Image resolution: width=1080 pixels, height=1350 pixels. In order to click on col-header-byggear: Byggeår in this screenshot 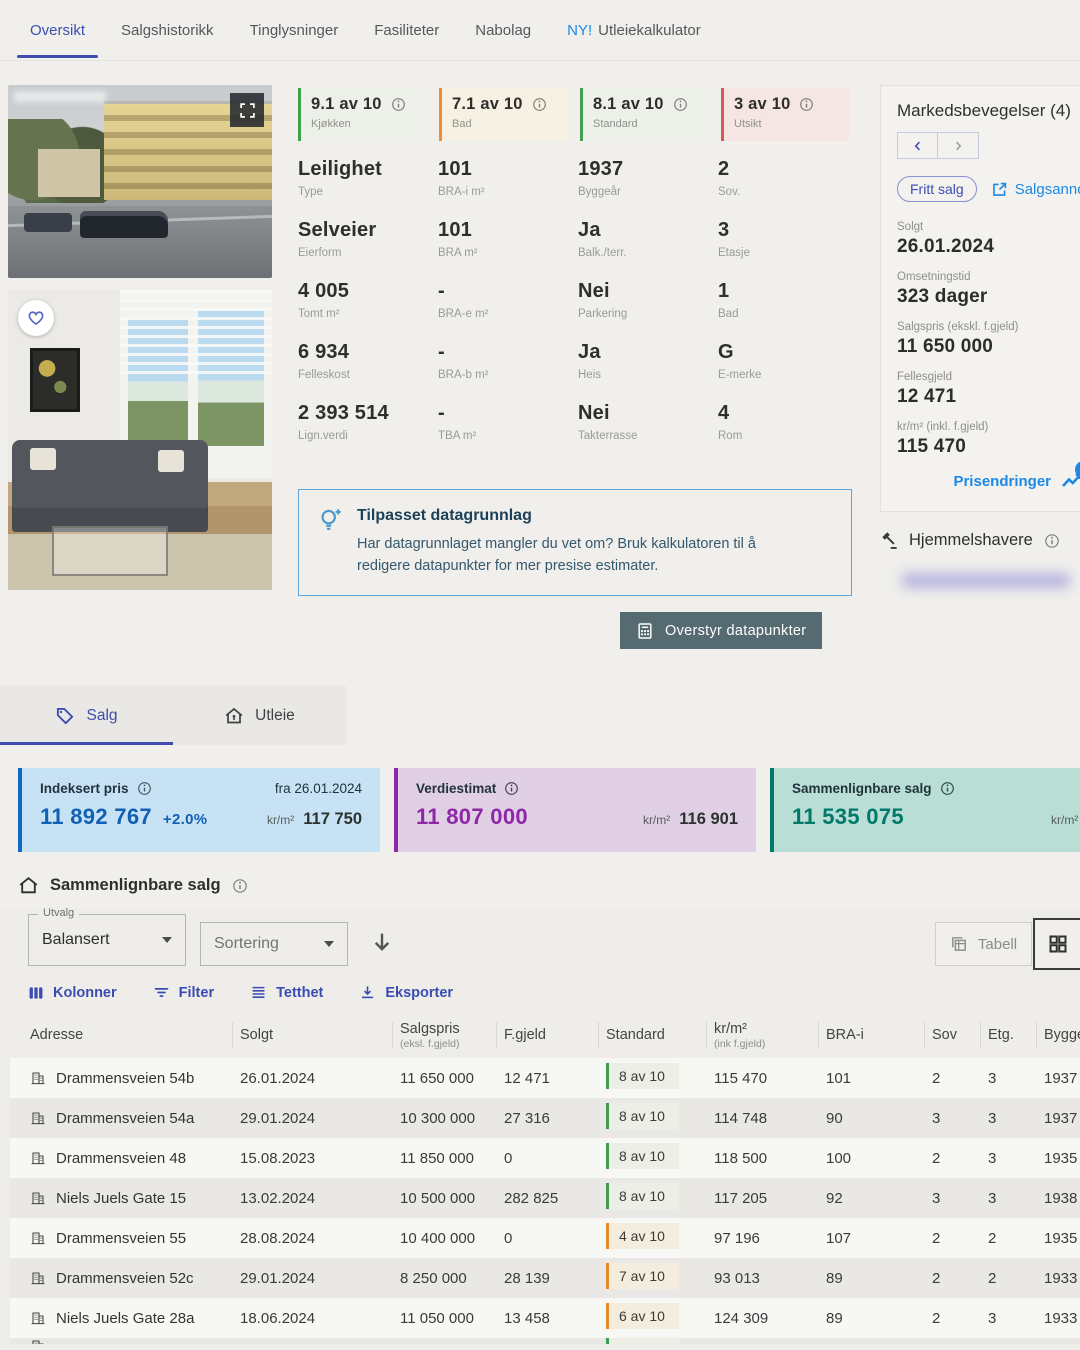, I will do `click(1058, 1035)`.